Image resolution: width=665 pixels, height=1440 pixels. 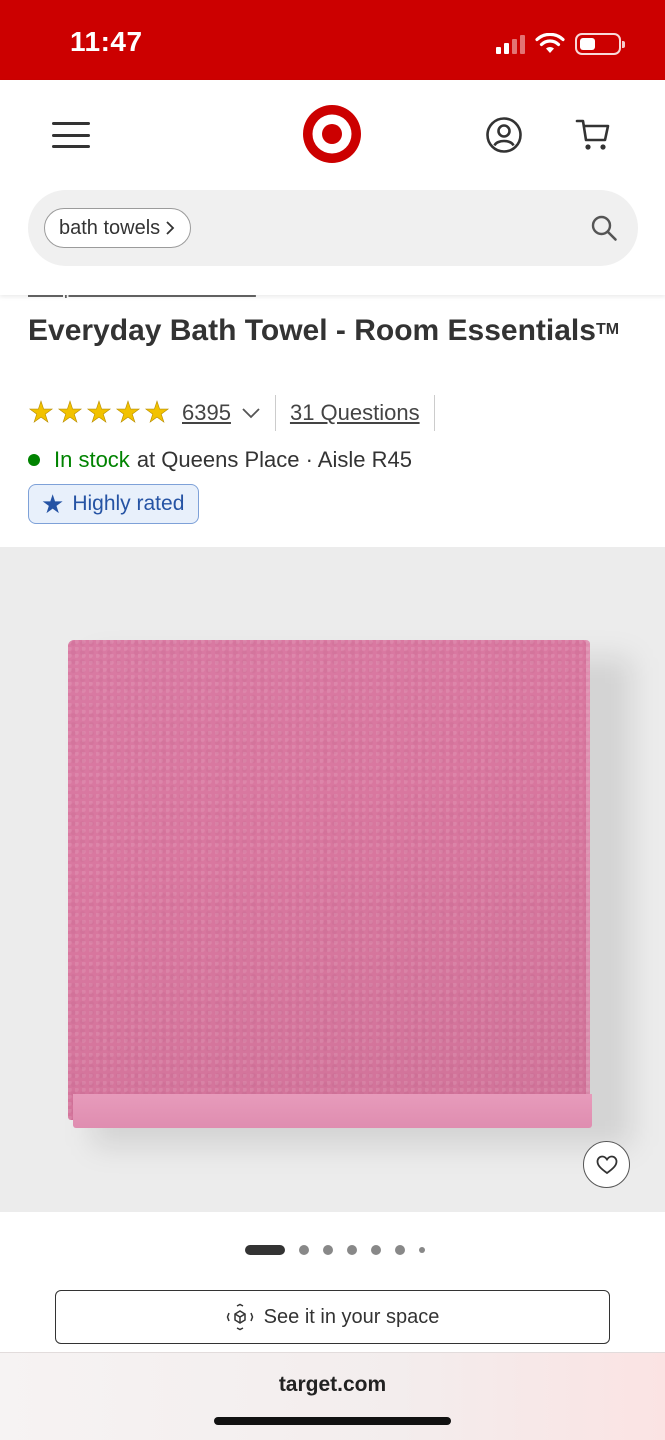 What do you see at coordinates (332, 187) in the screenshot?
I see `app-header: bath towels` at bounding box center [332, 187].